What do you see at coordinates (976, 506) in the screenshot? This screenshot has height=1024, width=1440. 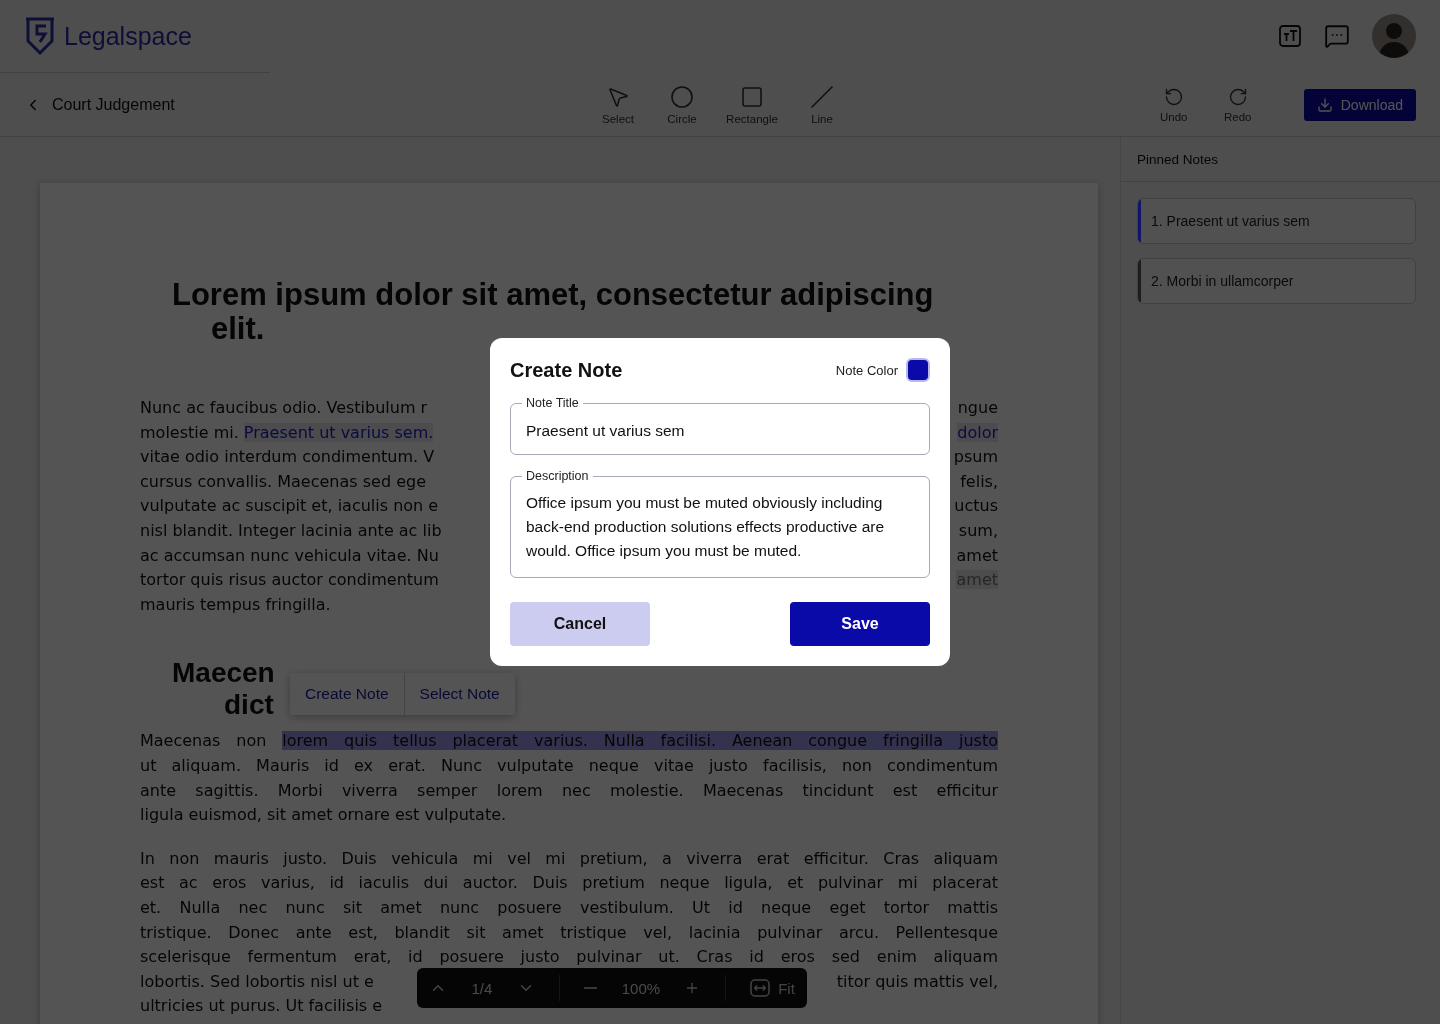 I see `text-fragment: uctus` at bounding box center [976, 506].